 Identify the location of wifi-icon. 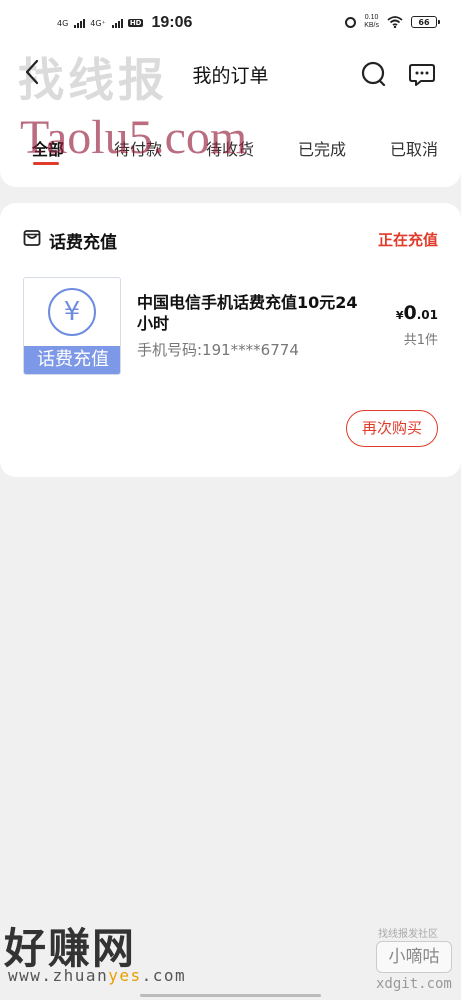
(395, 22).